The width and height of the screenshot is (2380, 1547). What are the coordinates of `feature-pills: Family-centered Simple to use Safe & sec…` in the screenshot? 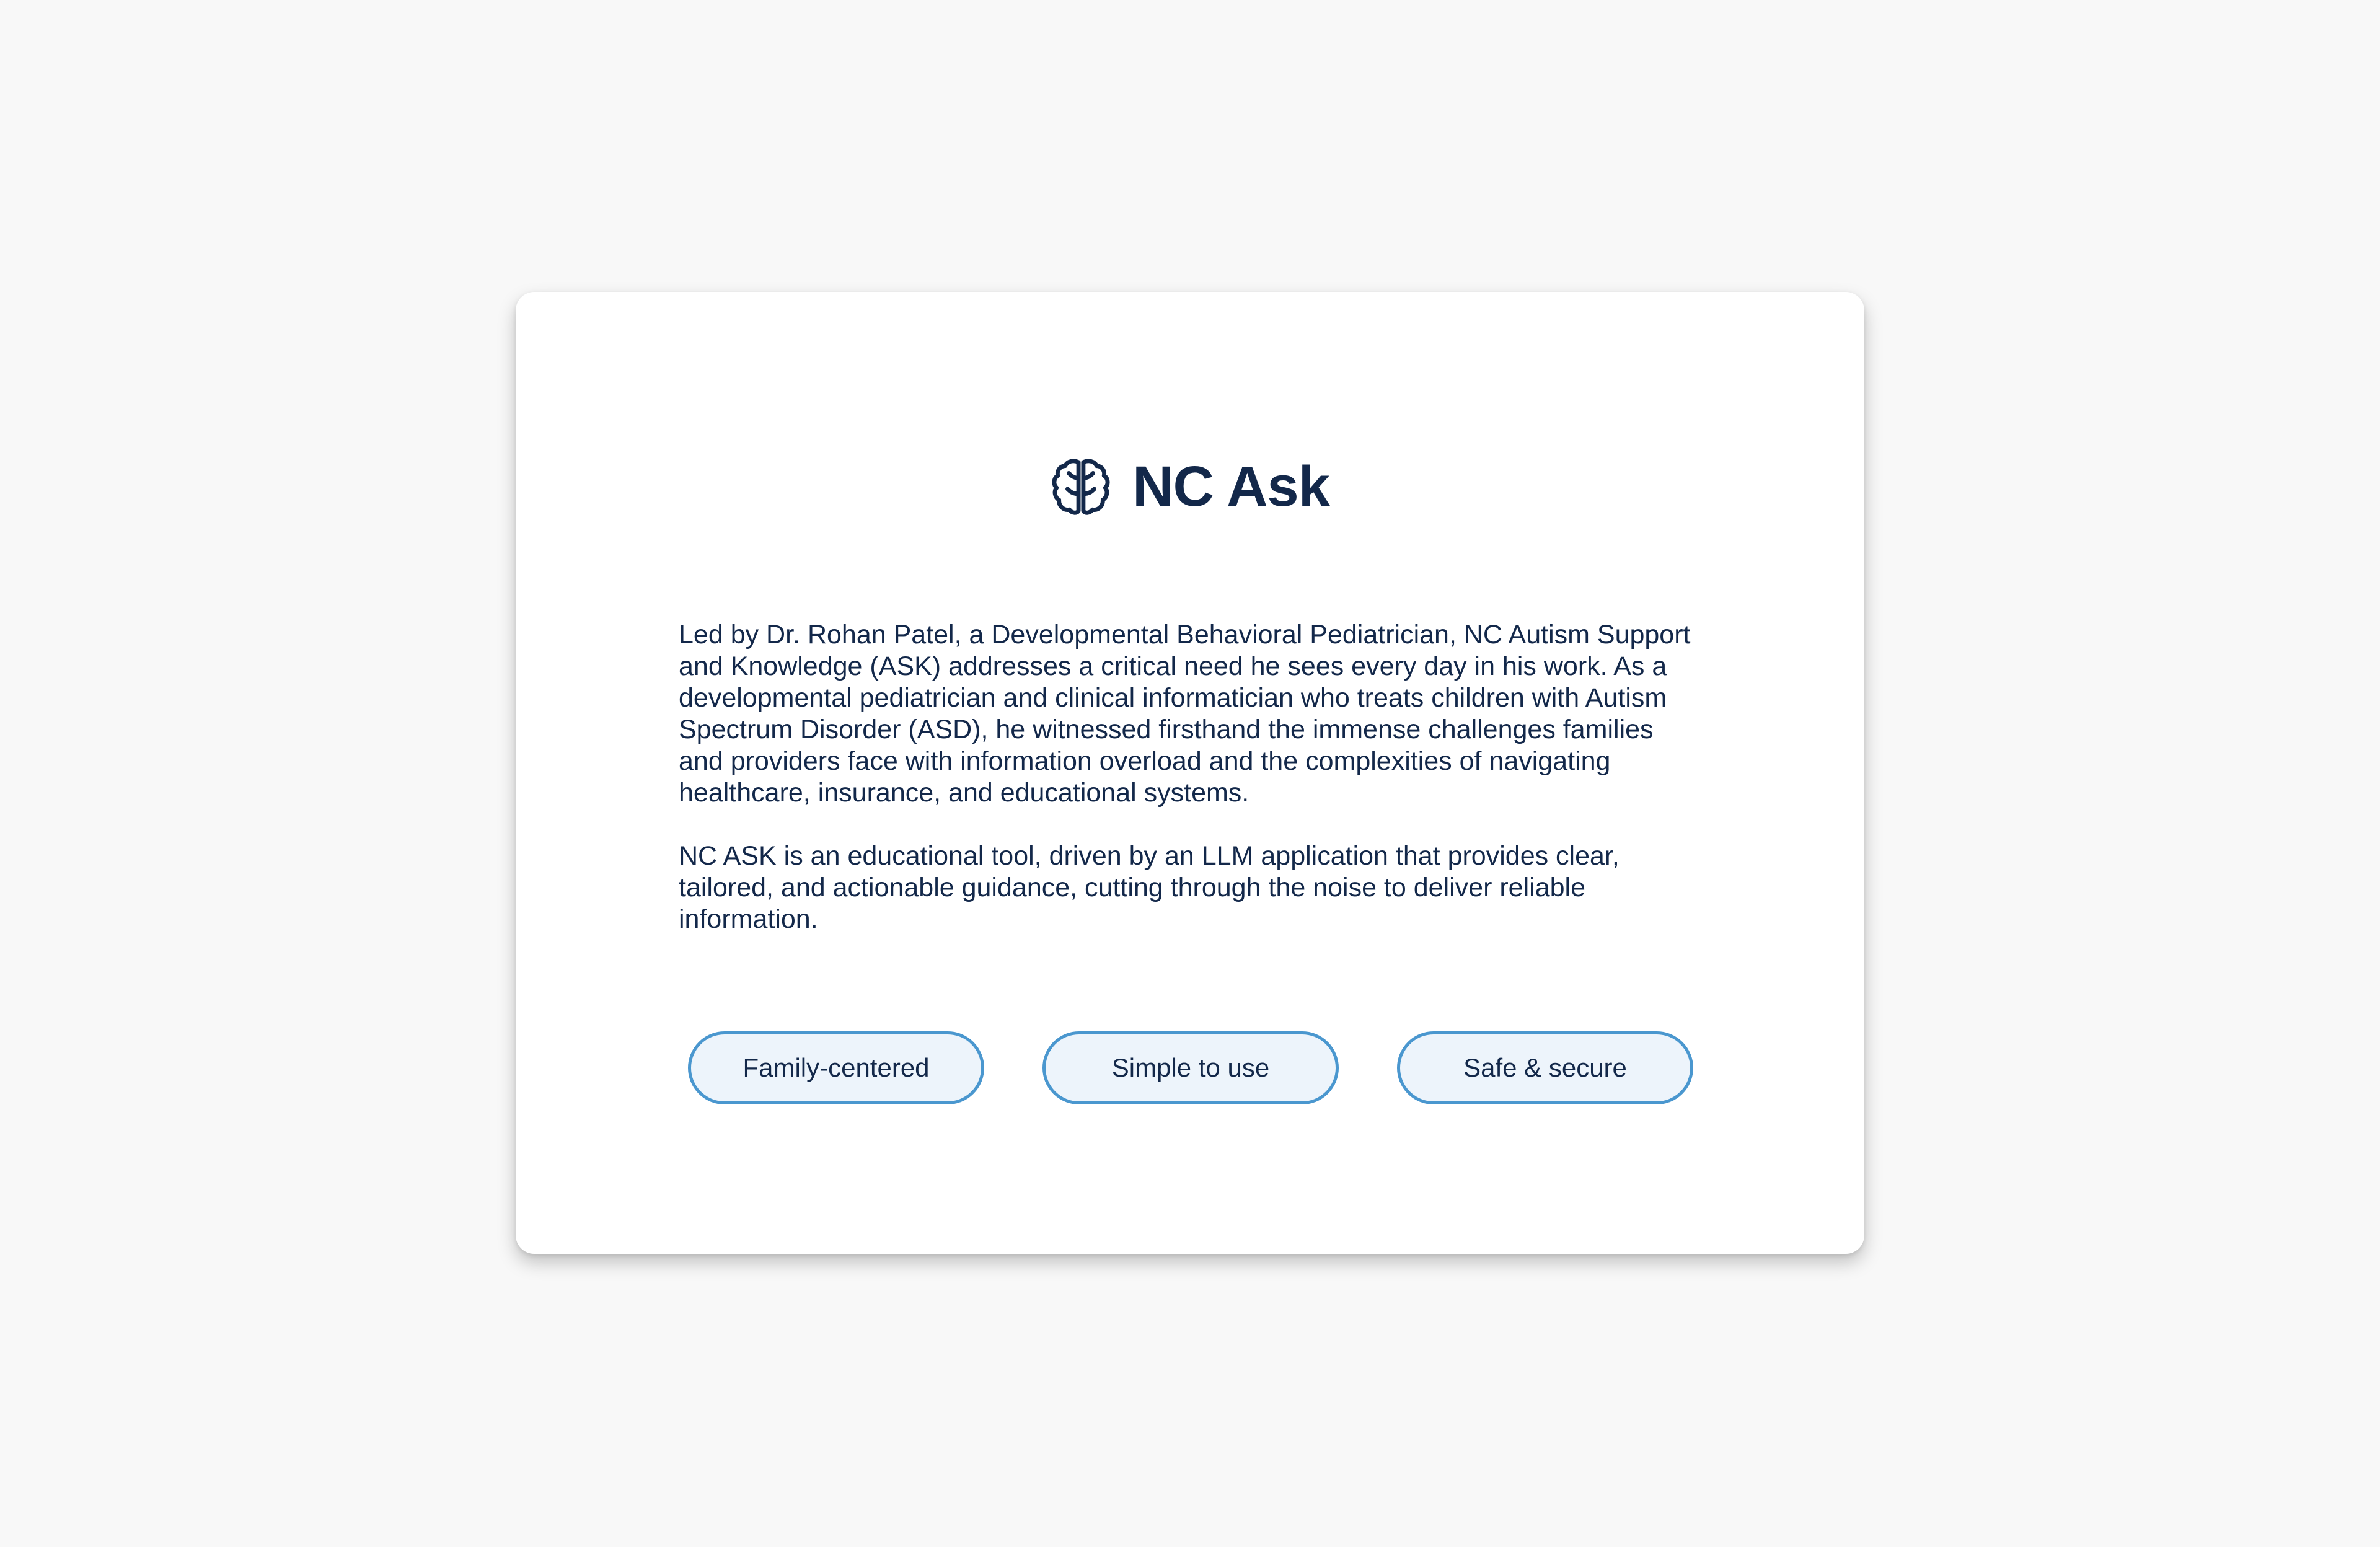 It's located at (1190, 1067).